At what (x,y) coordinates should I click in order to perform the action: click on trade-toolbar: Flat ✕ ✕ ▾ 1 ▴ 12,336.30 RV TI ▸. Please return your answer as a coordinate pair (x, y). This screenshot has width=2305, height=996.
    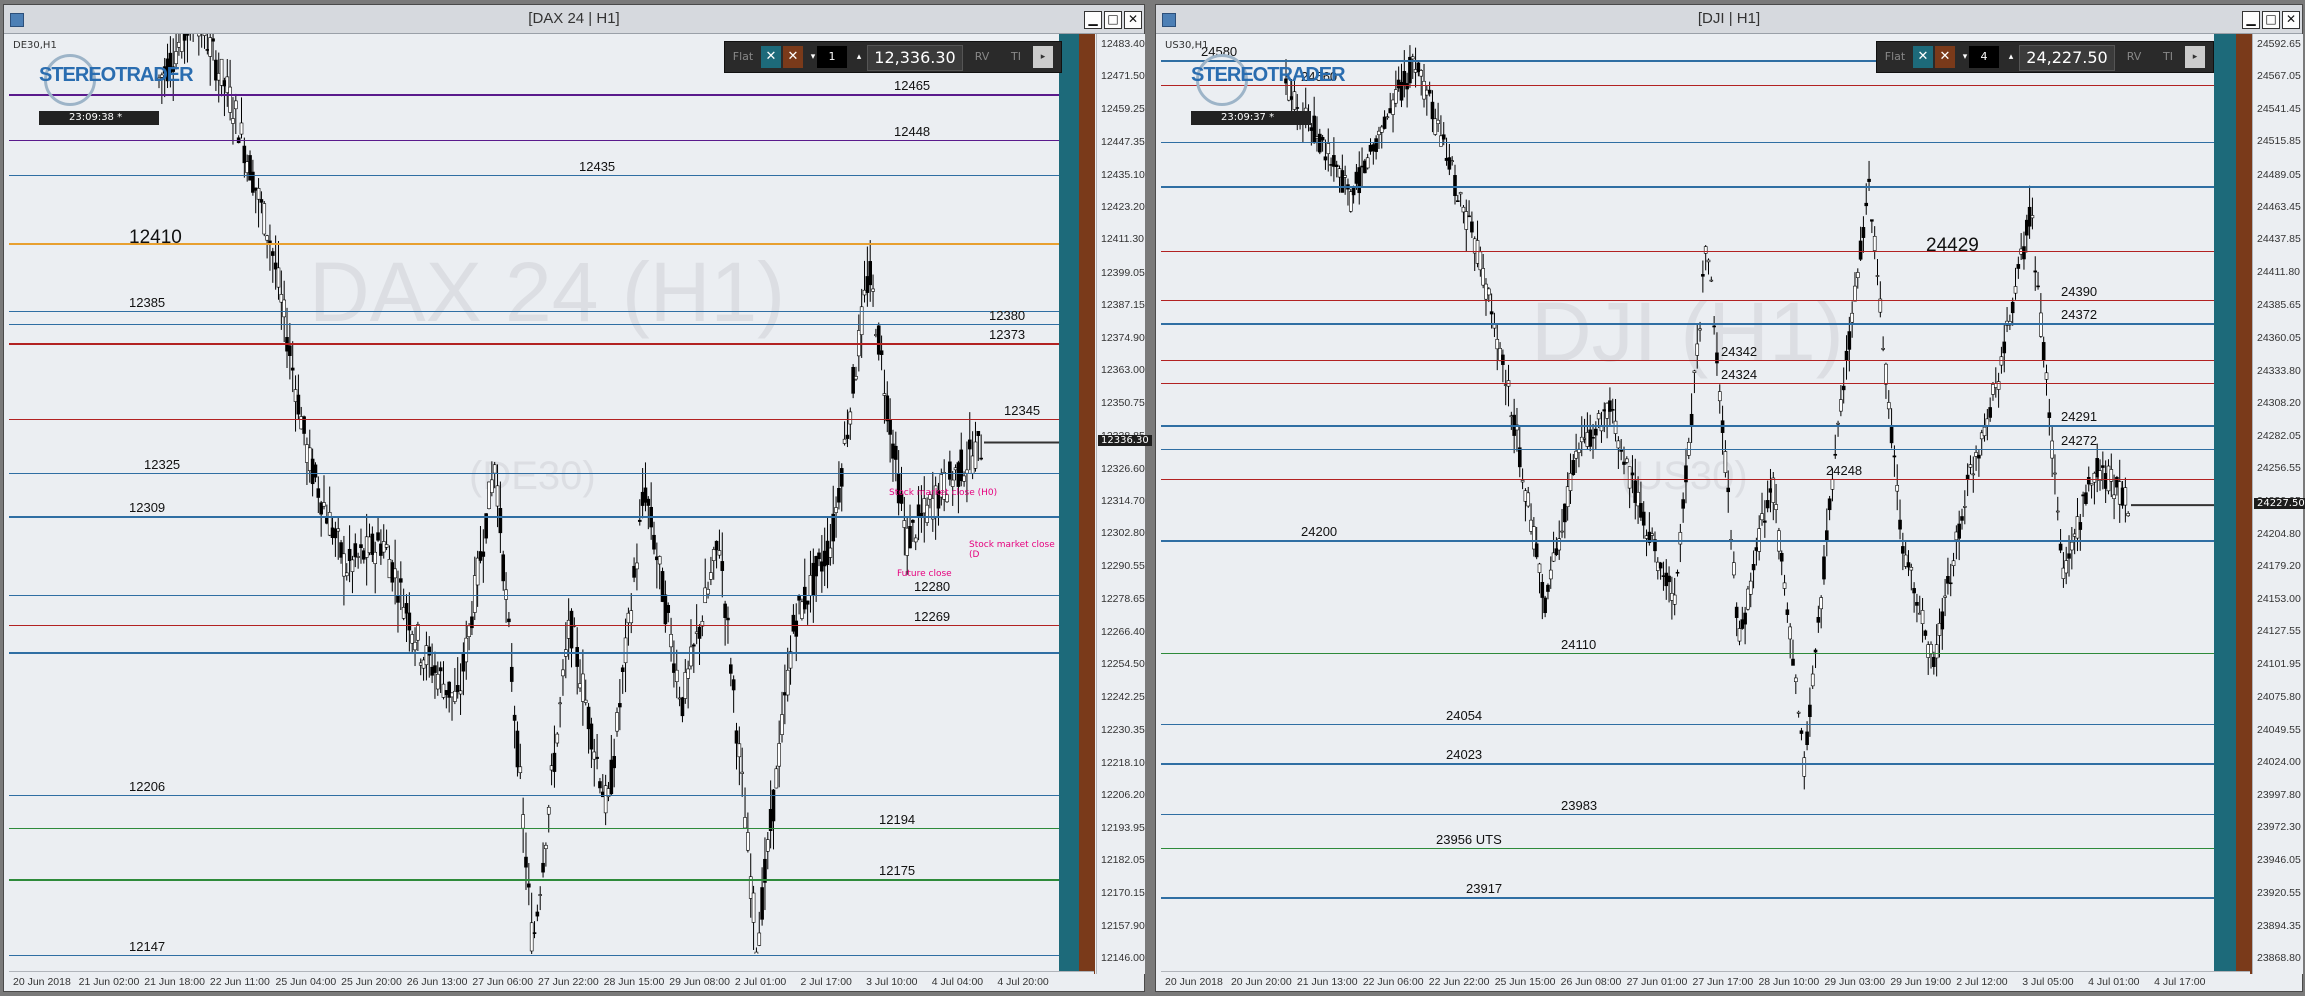
    Looking at the image, I should click on (893, 57).